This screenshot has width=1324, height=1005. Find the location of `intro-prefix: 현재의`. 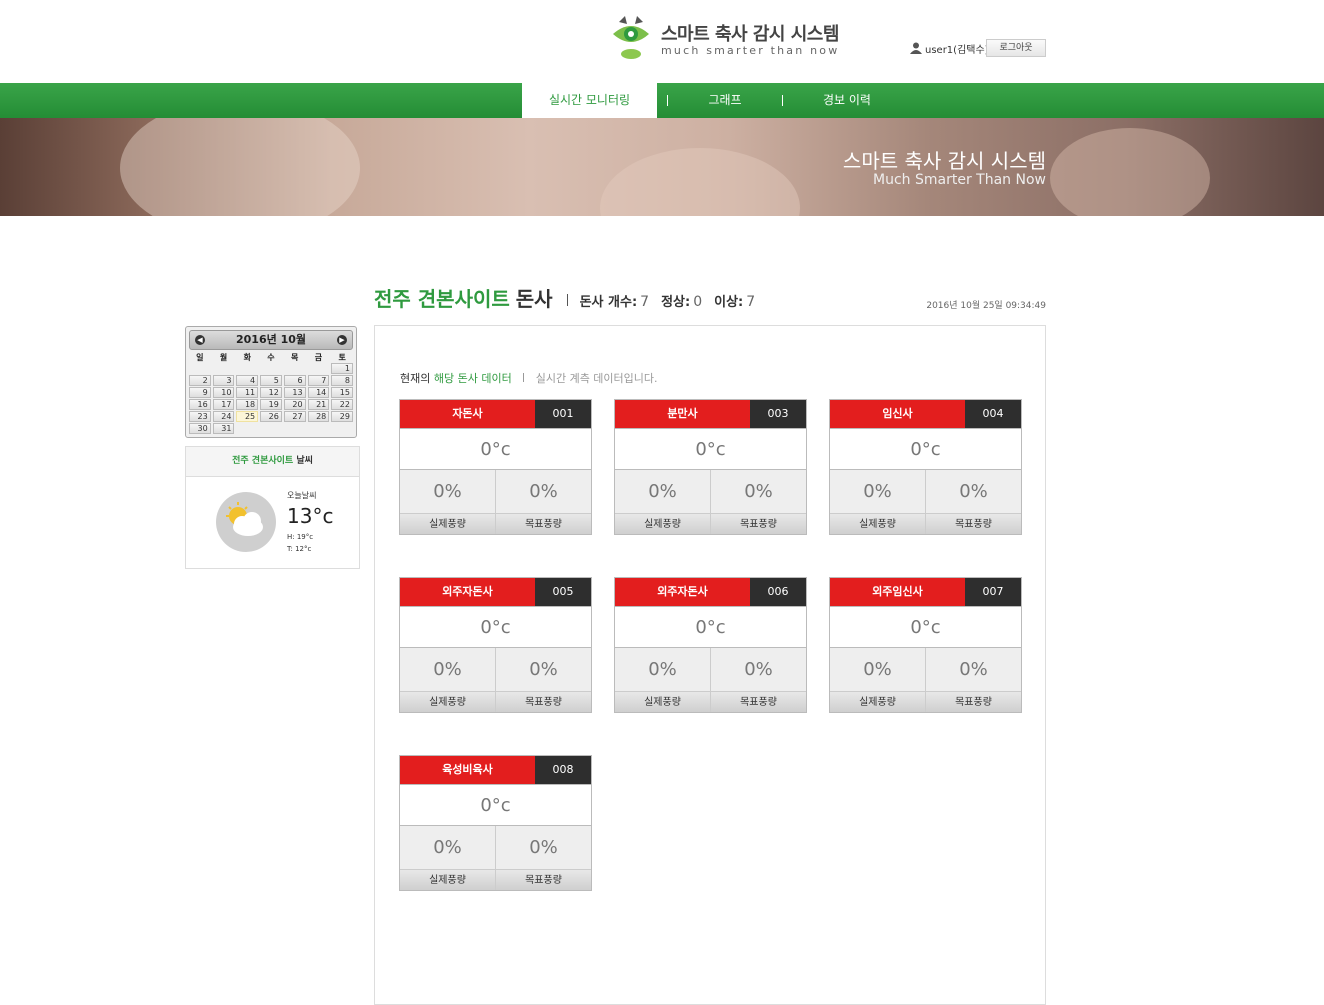

intro-prefix: 현재의 is located at coordinates (415, 378).